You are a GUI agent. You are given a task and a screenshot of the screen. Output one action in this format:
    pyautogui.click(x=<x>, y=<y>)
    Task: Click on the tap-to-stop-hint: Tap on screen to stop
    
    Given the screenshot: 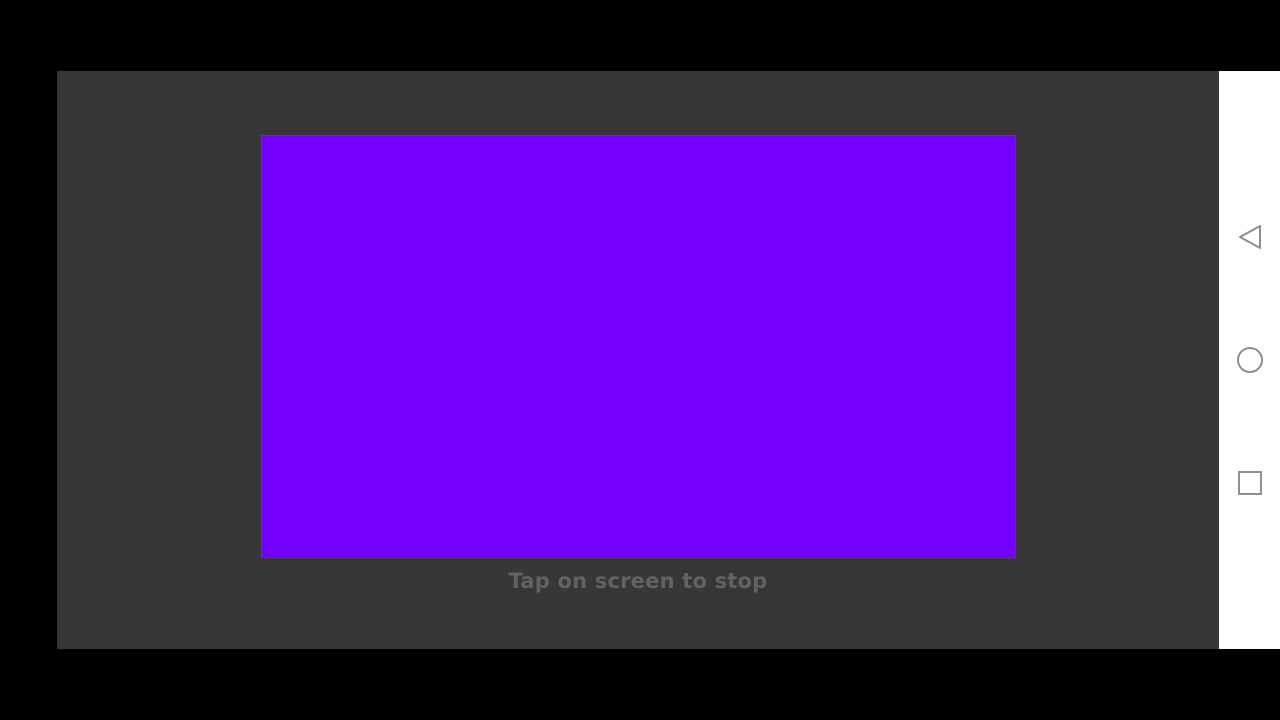 What is the action you would take?
    pyautogui.click(x=638, y=581)
    